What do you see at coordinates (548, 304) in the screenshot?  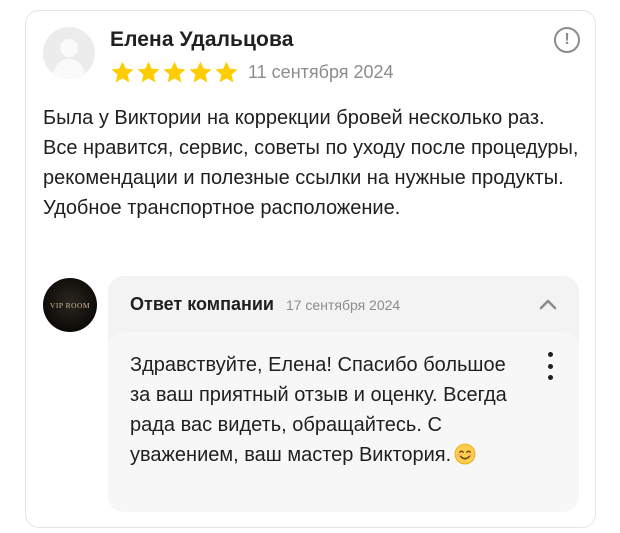 I see `chevron-up-icon` at bounding box center [548, 304].